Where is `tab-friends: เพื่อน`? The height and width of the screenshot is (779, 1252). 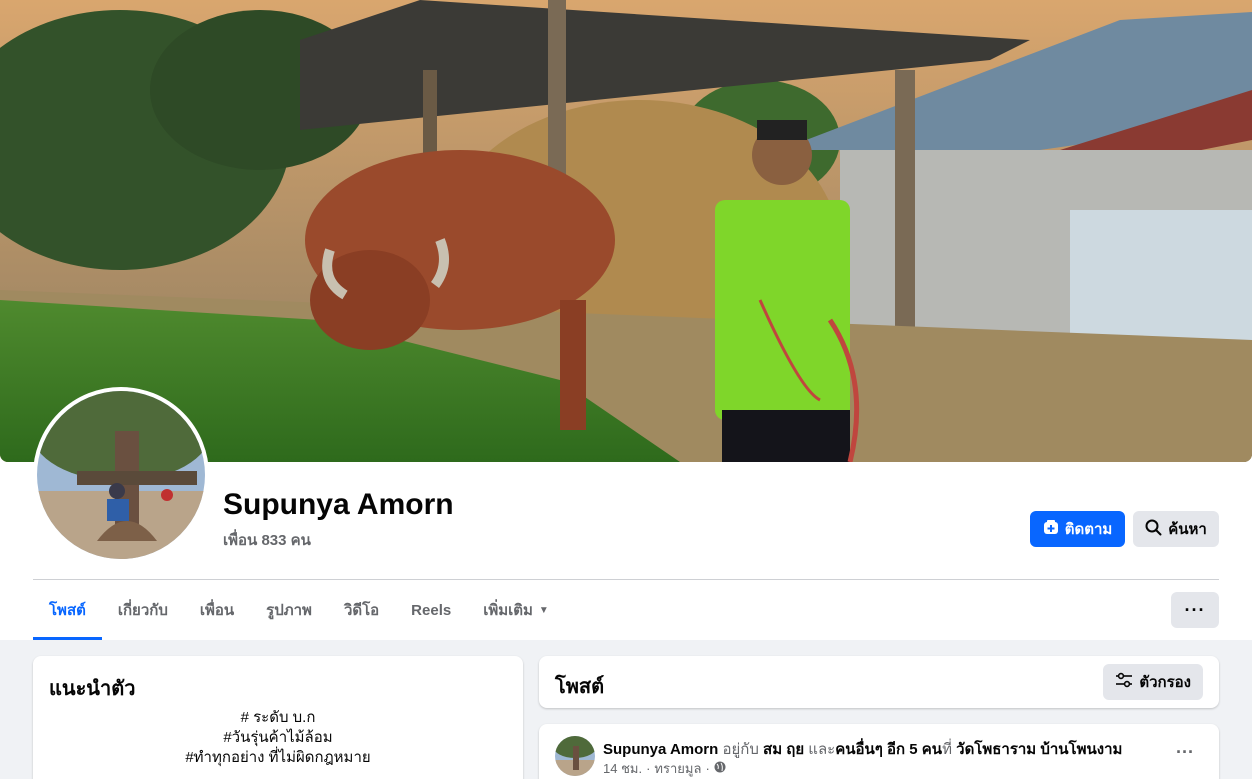
tab-friends: เพื่อน is located at coordinates (217, 610).